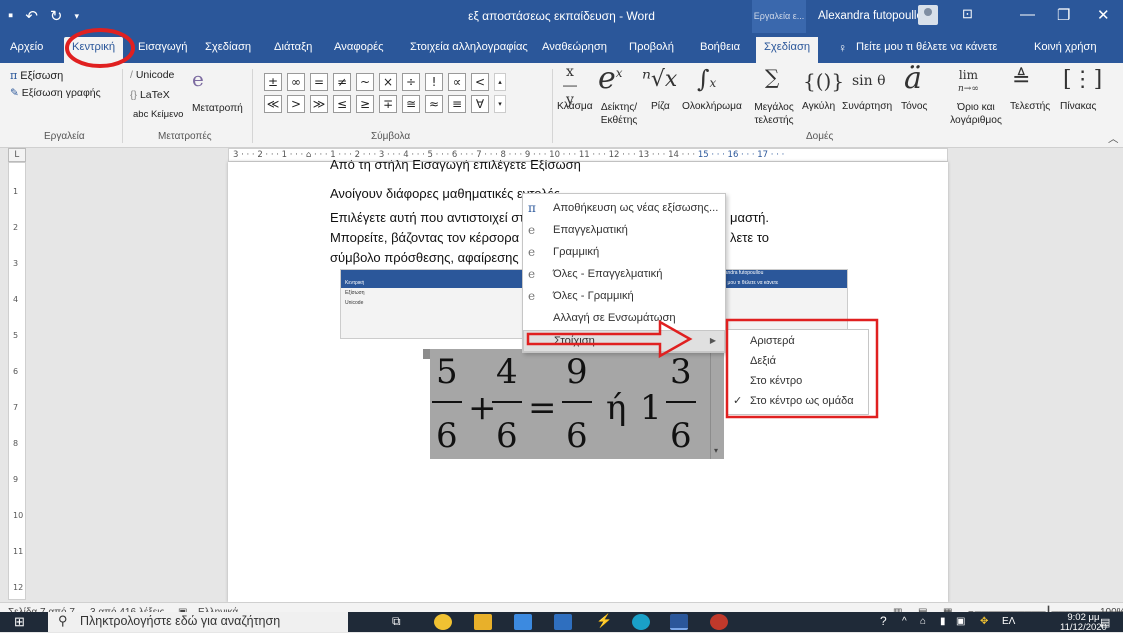 This screenshot has height=633, width=1123. Describe the element at coordinates (904, 621) in the screenshot. I see `tray-chevron-icon: ^` at that location.